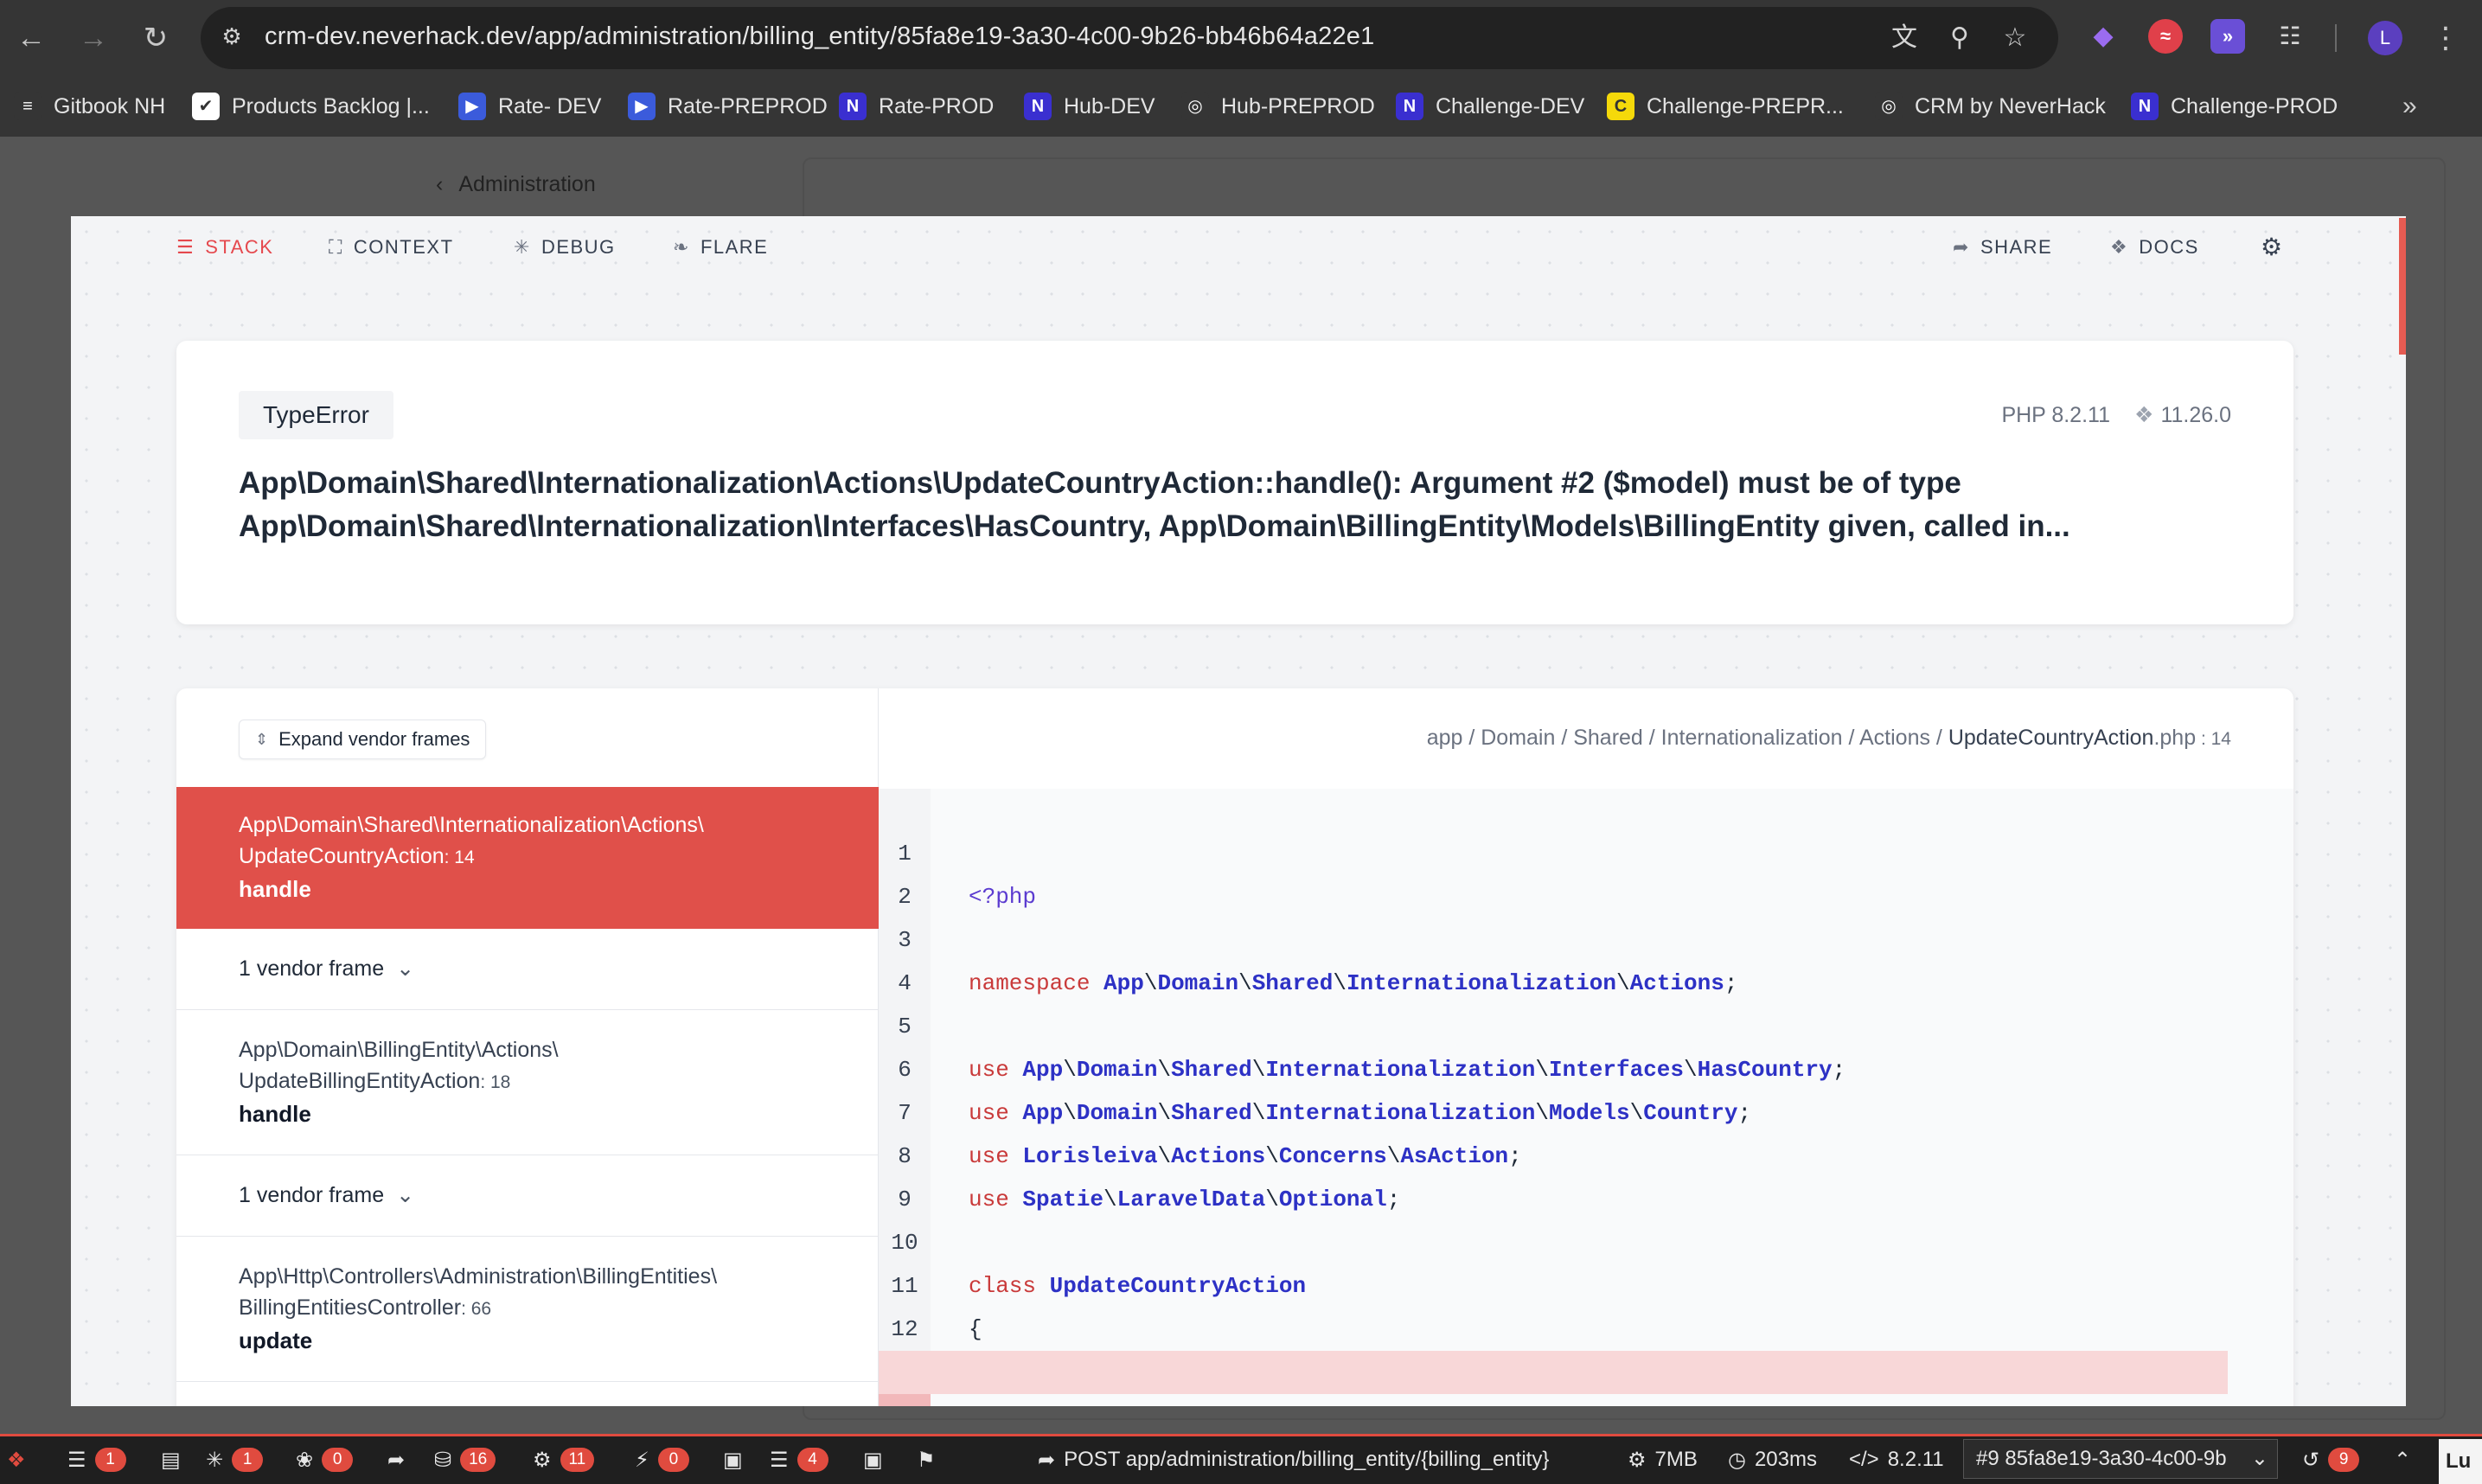 The width and height of the screenshot is (2482, 1484). I want to click on docs-button: ❖ DOCS, so click(2154, 247).